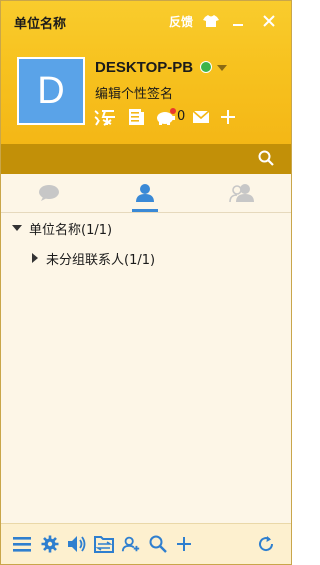 Image resolution: width=320 pixels, height=565 pixels. I want to click on file-transfer-icon, so click(104, 544).